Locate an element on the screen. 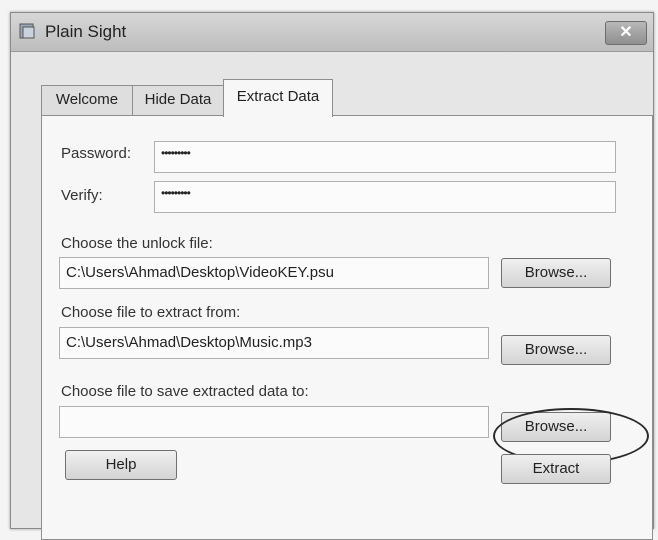  extract-button: Extract is located at coordinates (556, 469).